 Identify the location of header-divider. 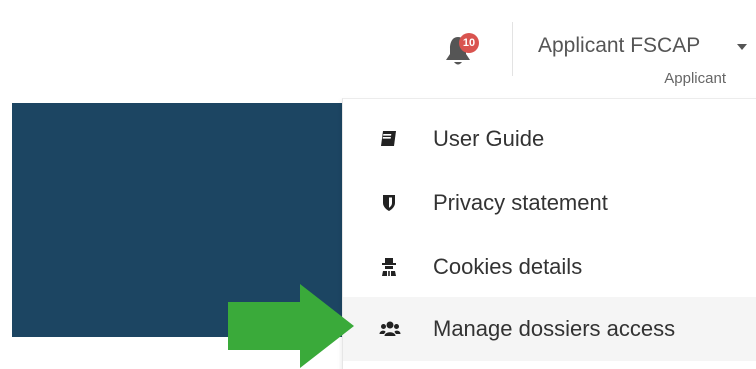
(512, 49).